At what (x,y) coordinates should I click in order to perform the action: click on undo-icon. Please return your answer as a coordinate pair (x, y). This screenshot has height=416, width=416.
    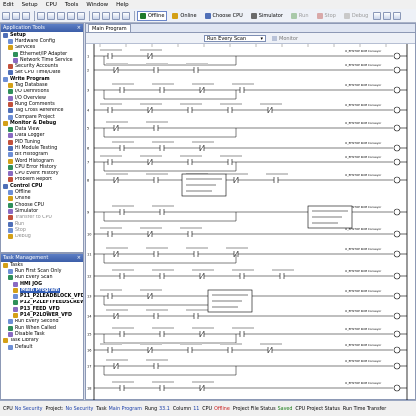
    Looking at the image, I should click on (71, 15).